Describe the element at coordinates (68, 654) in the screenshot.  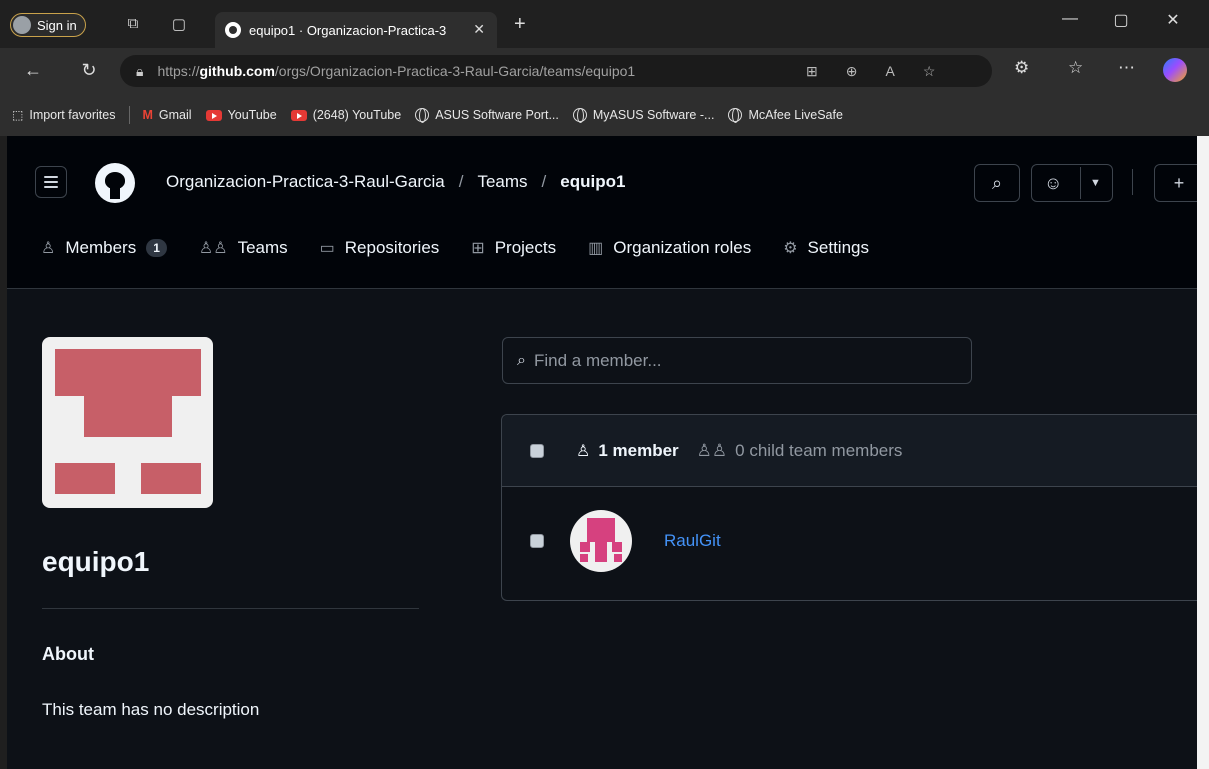
I see `about-heading: About` at that location.